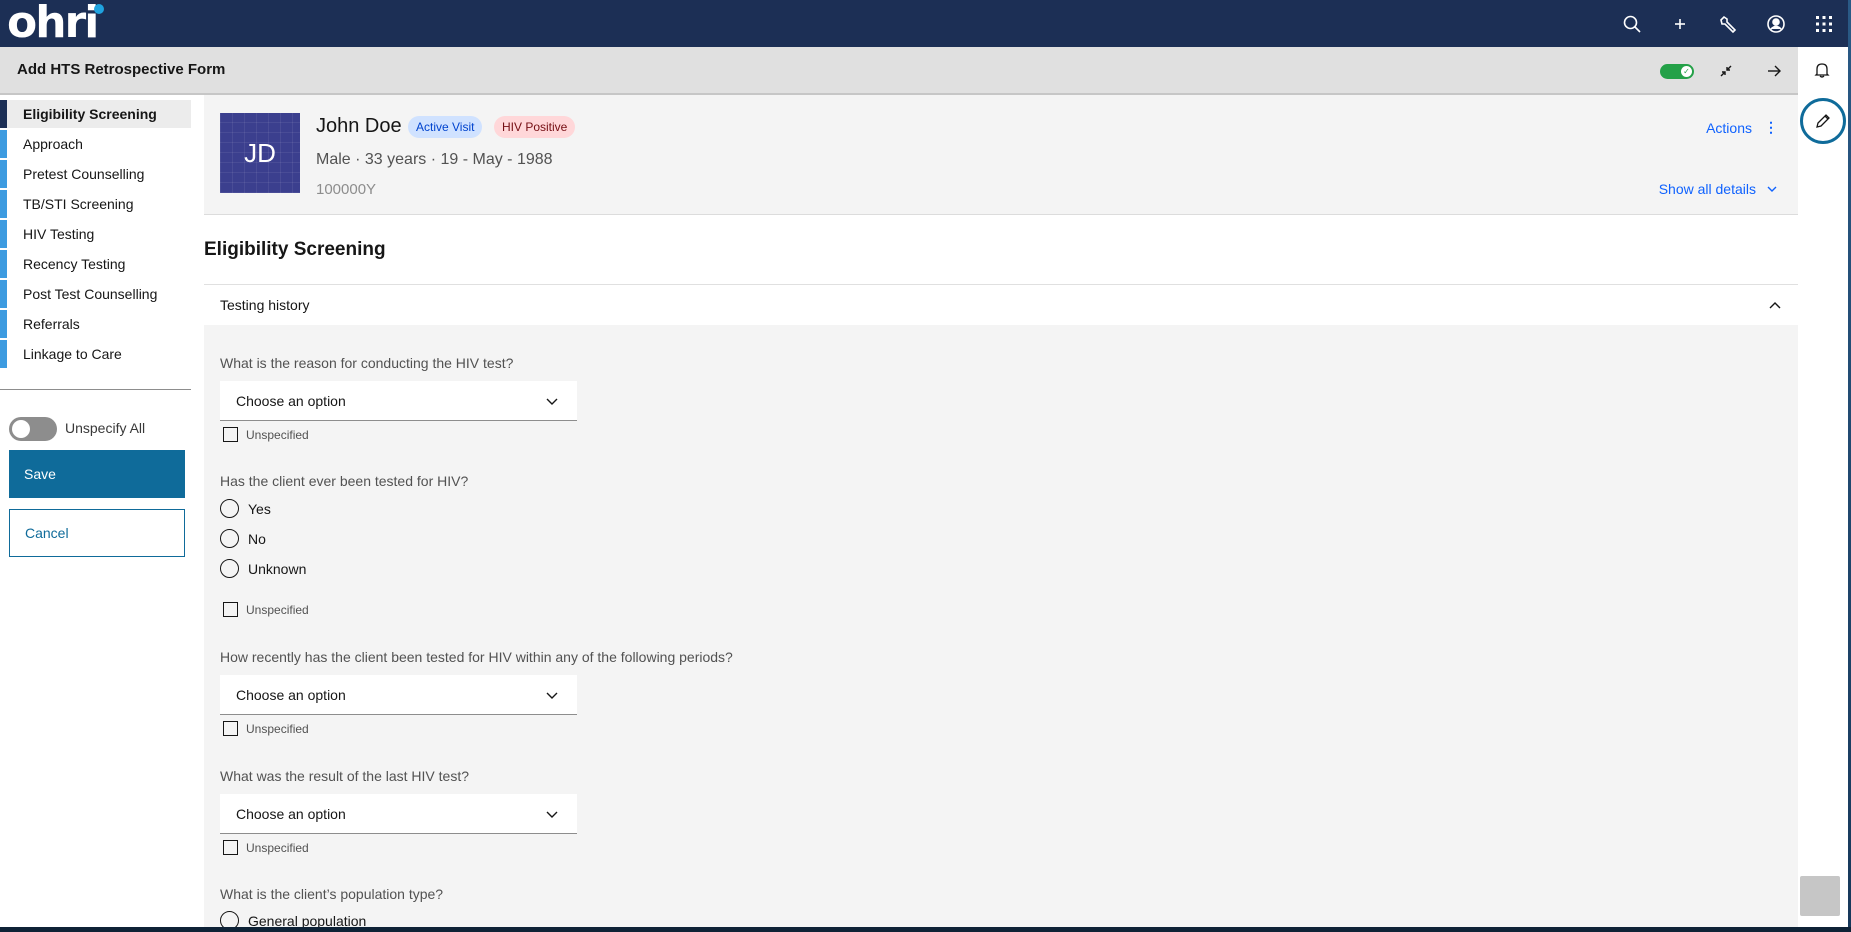 Image resolution: width=1851 pixels, height=932 pixels. Describe the element at coordinates (1632, 23) in the screenshot. I see `search-icon` at that location.